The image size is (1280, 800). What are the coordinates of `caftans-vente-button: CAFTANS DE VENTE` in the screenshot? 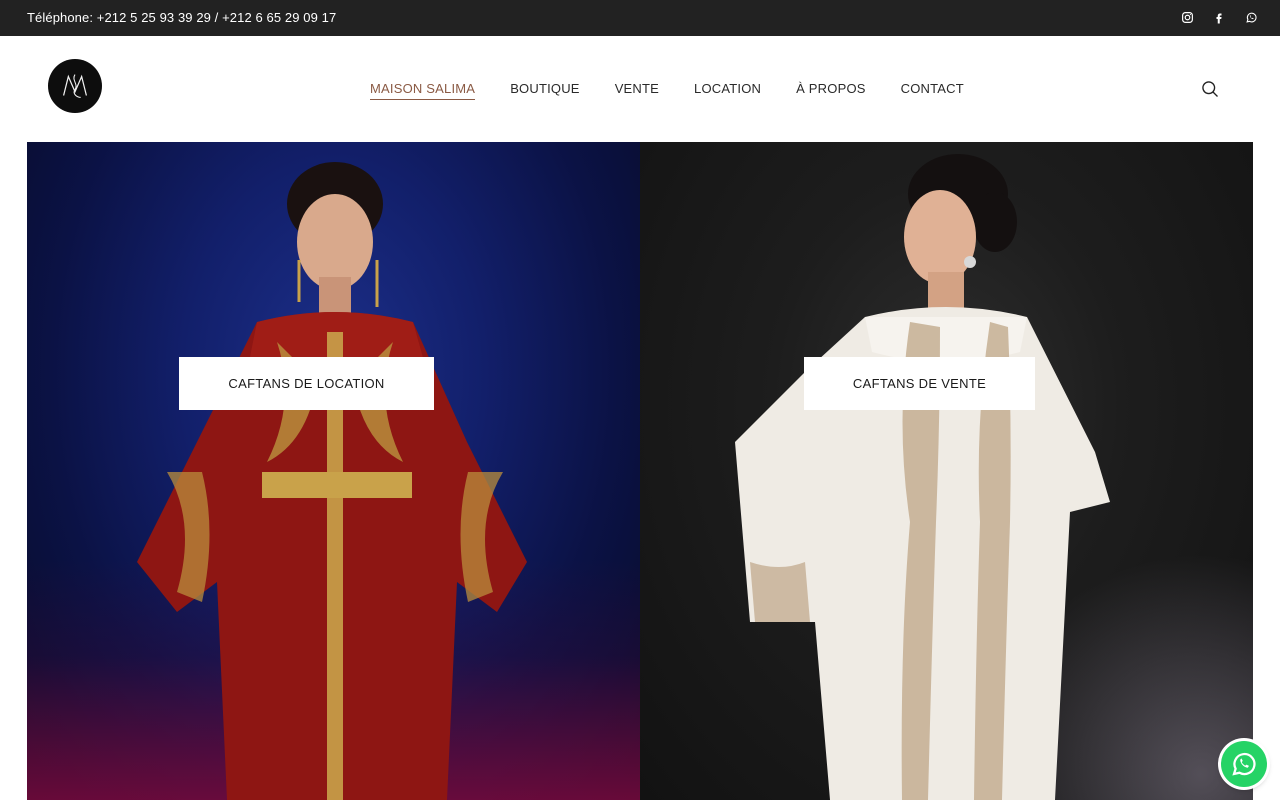 It's located at (919, 383).